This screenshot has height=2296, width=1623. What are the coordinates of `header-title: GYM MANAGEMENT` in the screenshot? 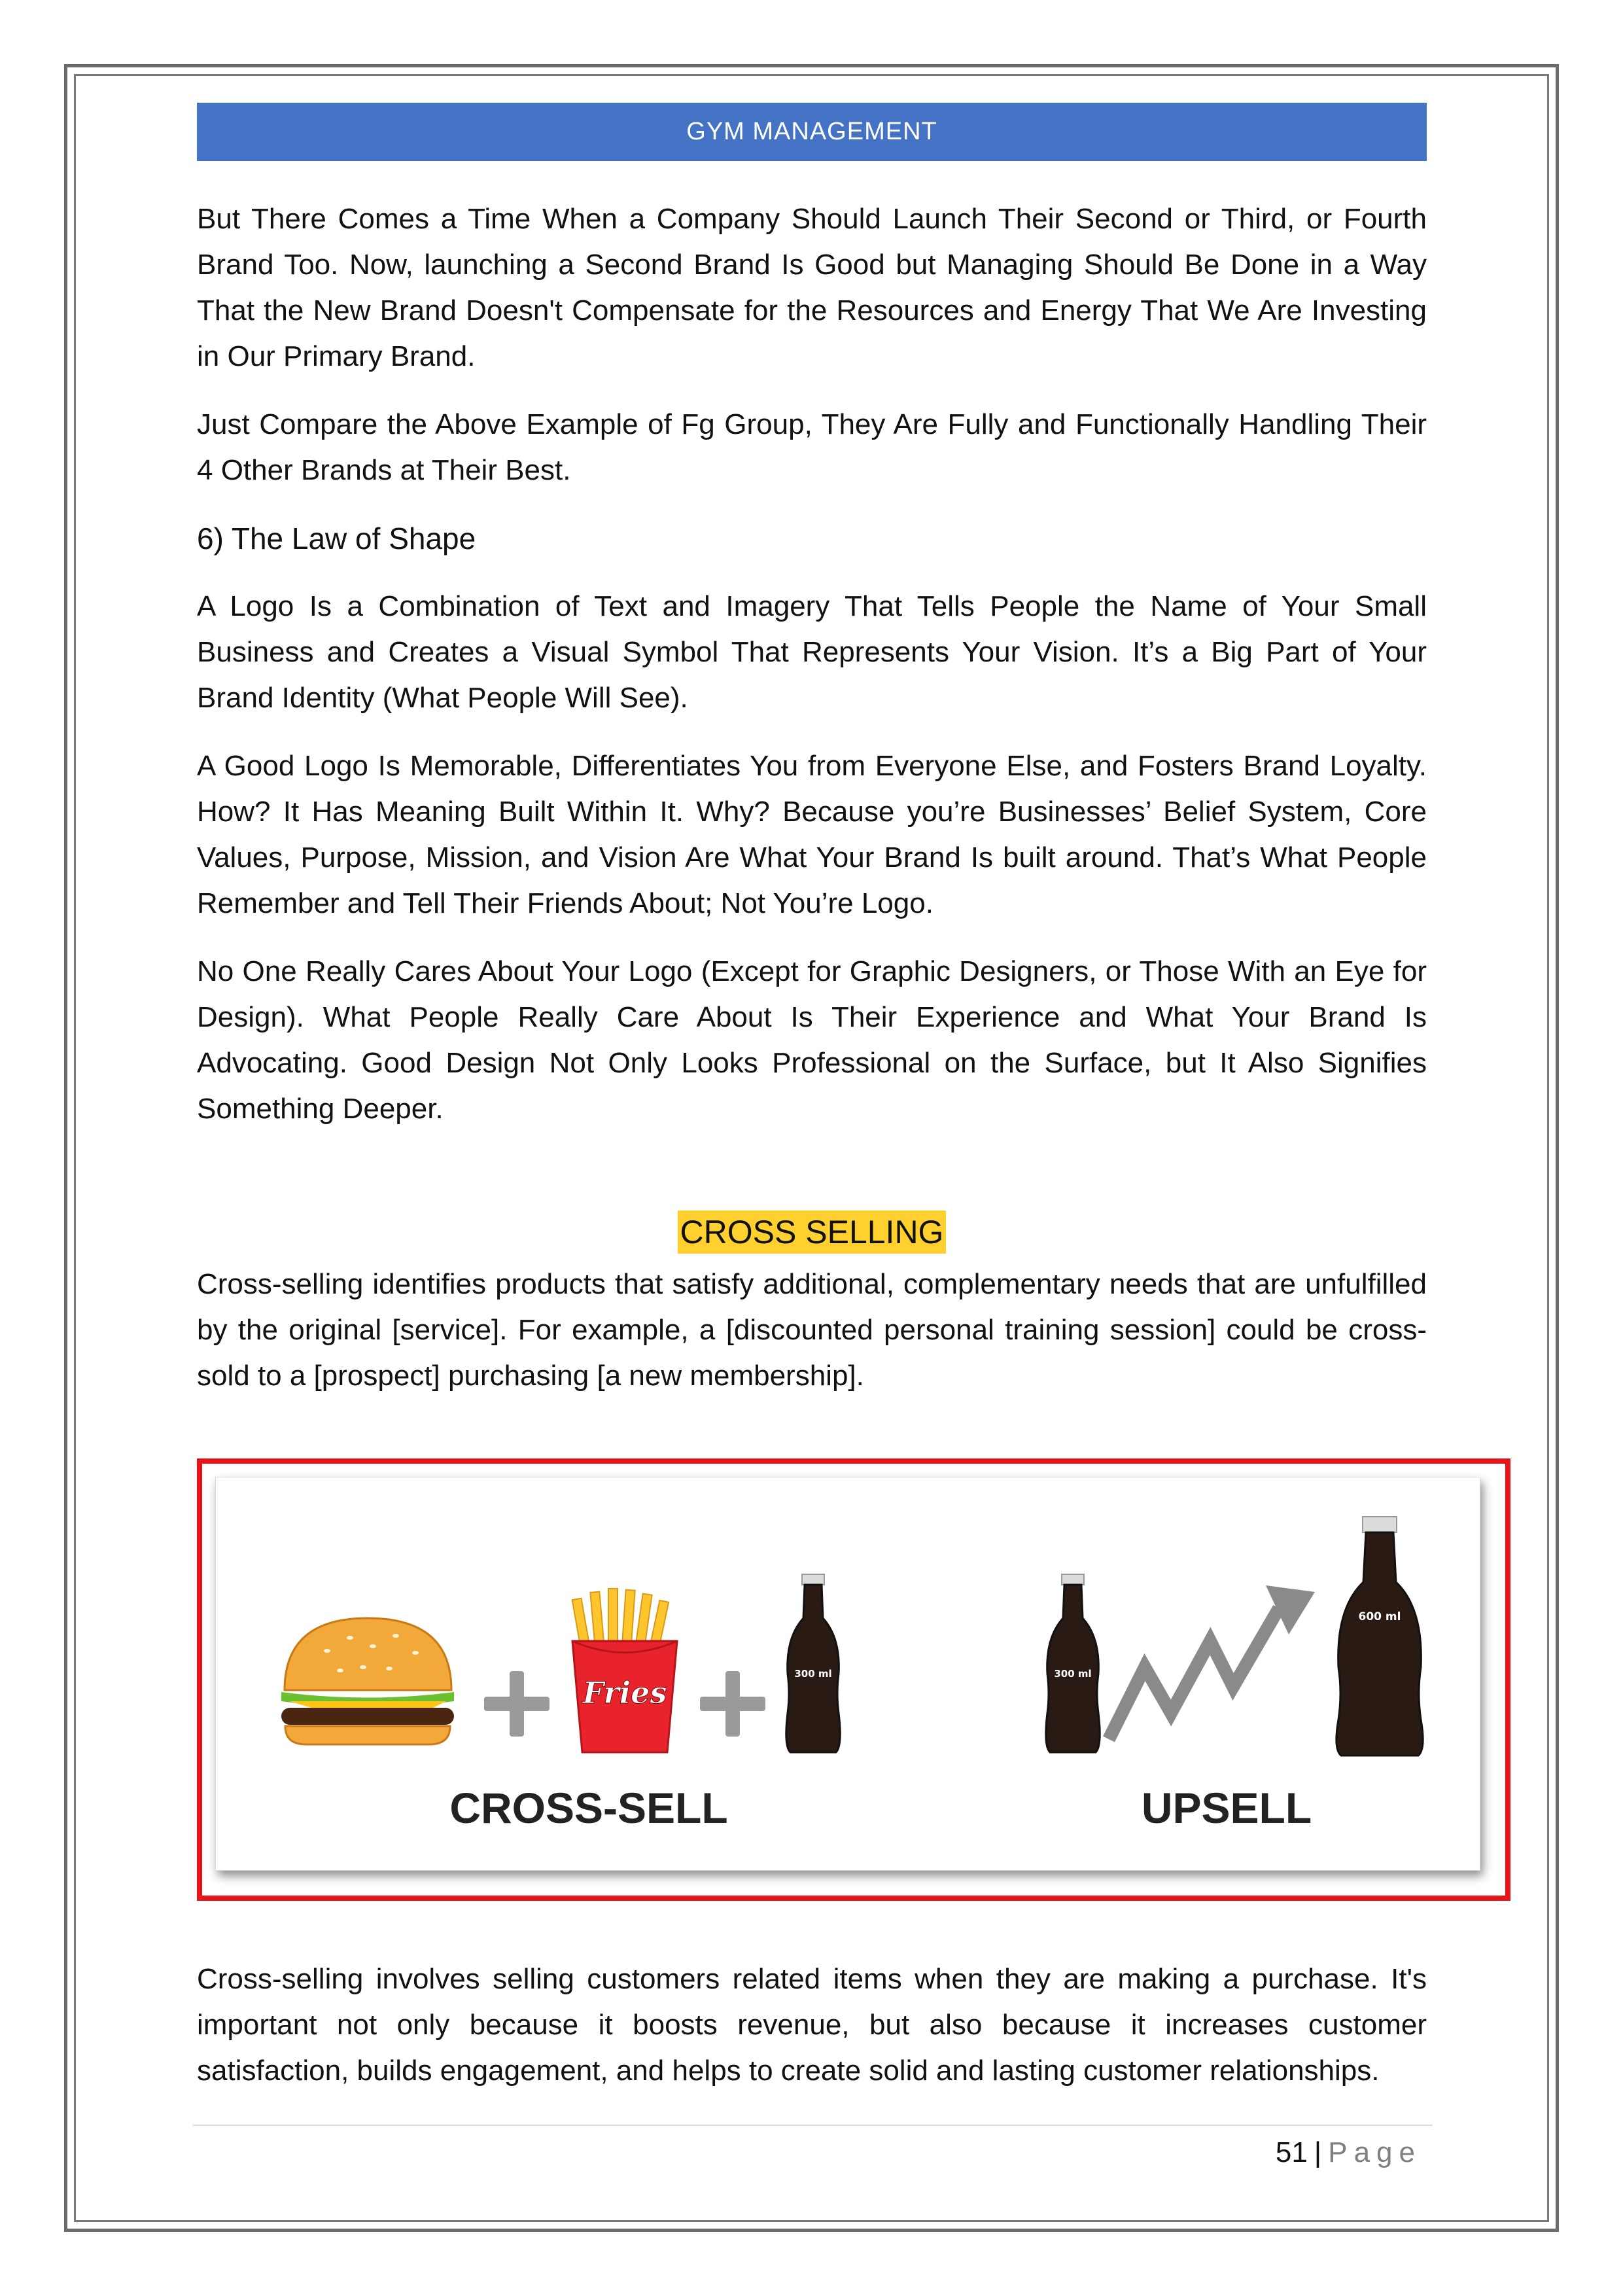 It's located at (812, 131).